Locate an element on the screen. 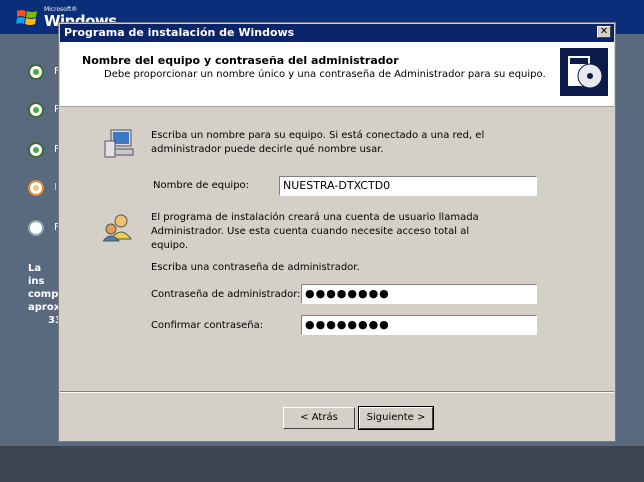 This screenshot has height=482, width=644. computer-name-input: NUESTRA-DTXCTD0 is located at coordinates (408, 186).